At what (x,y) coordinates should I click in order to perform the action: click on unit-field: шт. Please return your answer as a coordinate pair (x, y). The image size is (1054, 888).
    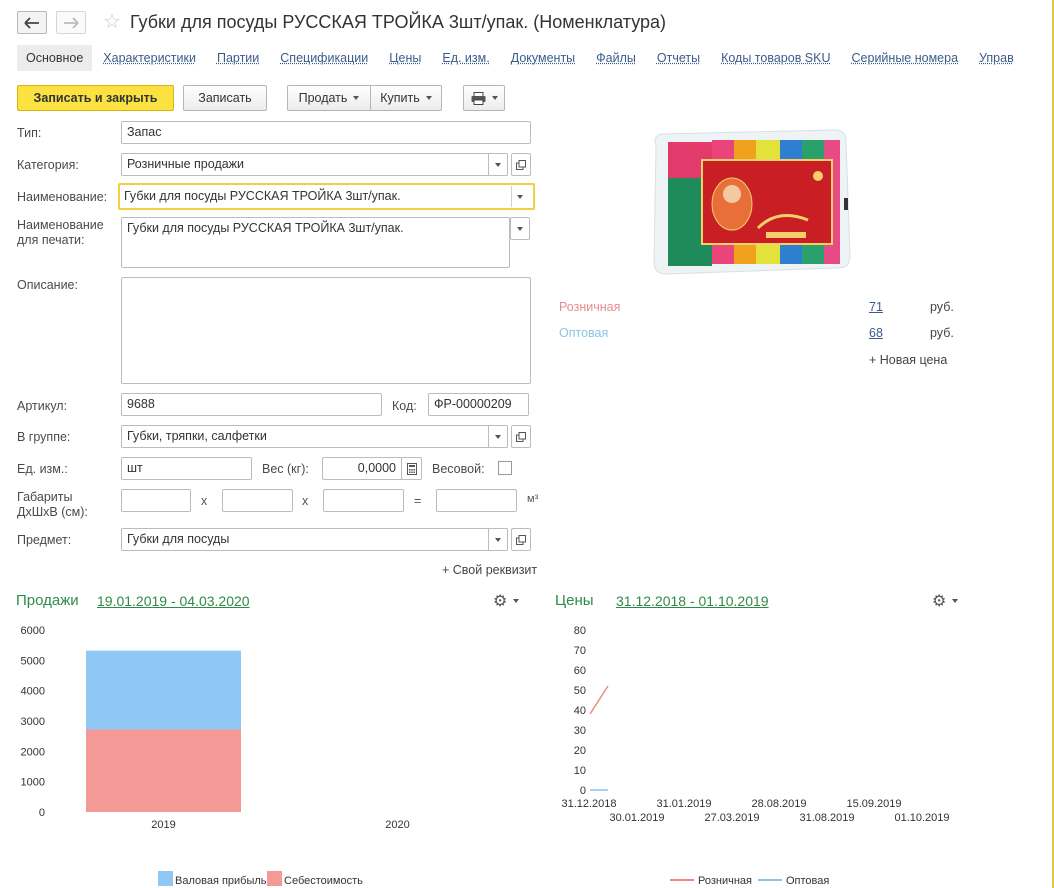
    Looking at the image, I should click on (186, 468).